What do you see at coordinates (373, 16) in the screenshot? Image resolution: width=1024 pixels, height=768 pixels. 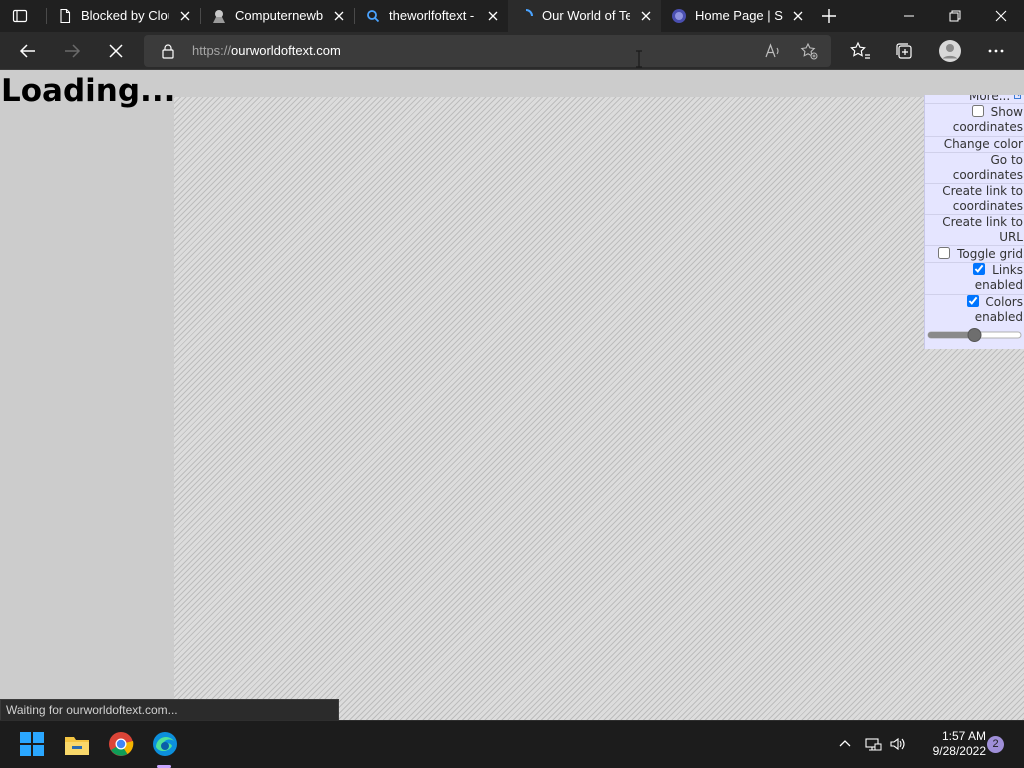 I see `search-icon` at bounding box center [373, 16].